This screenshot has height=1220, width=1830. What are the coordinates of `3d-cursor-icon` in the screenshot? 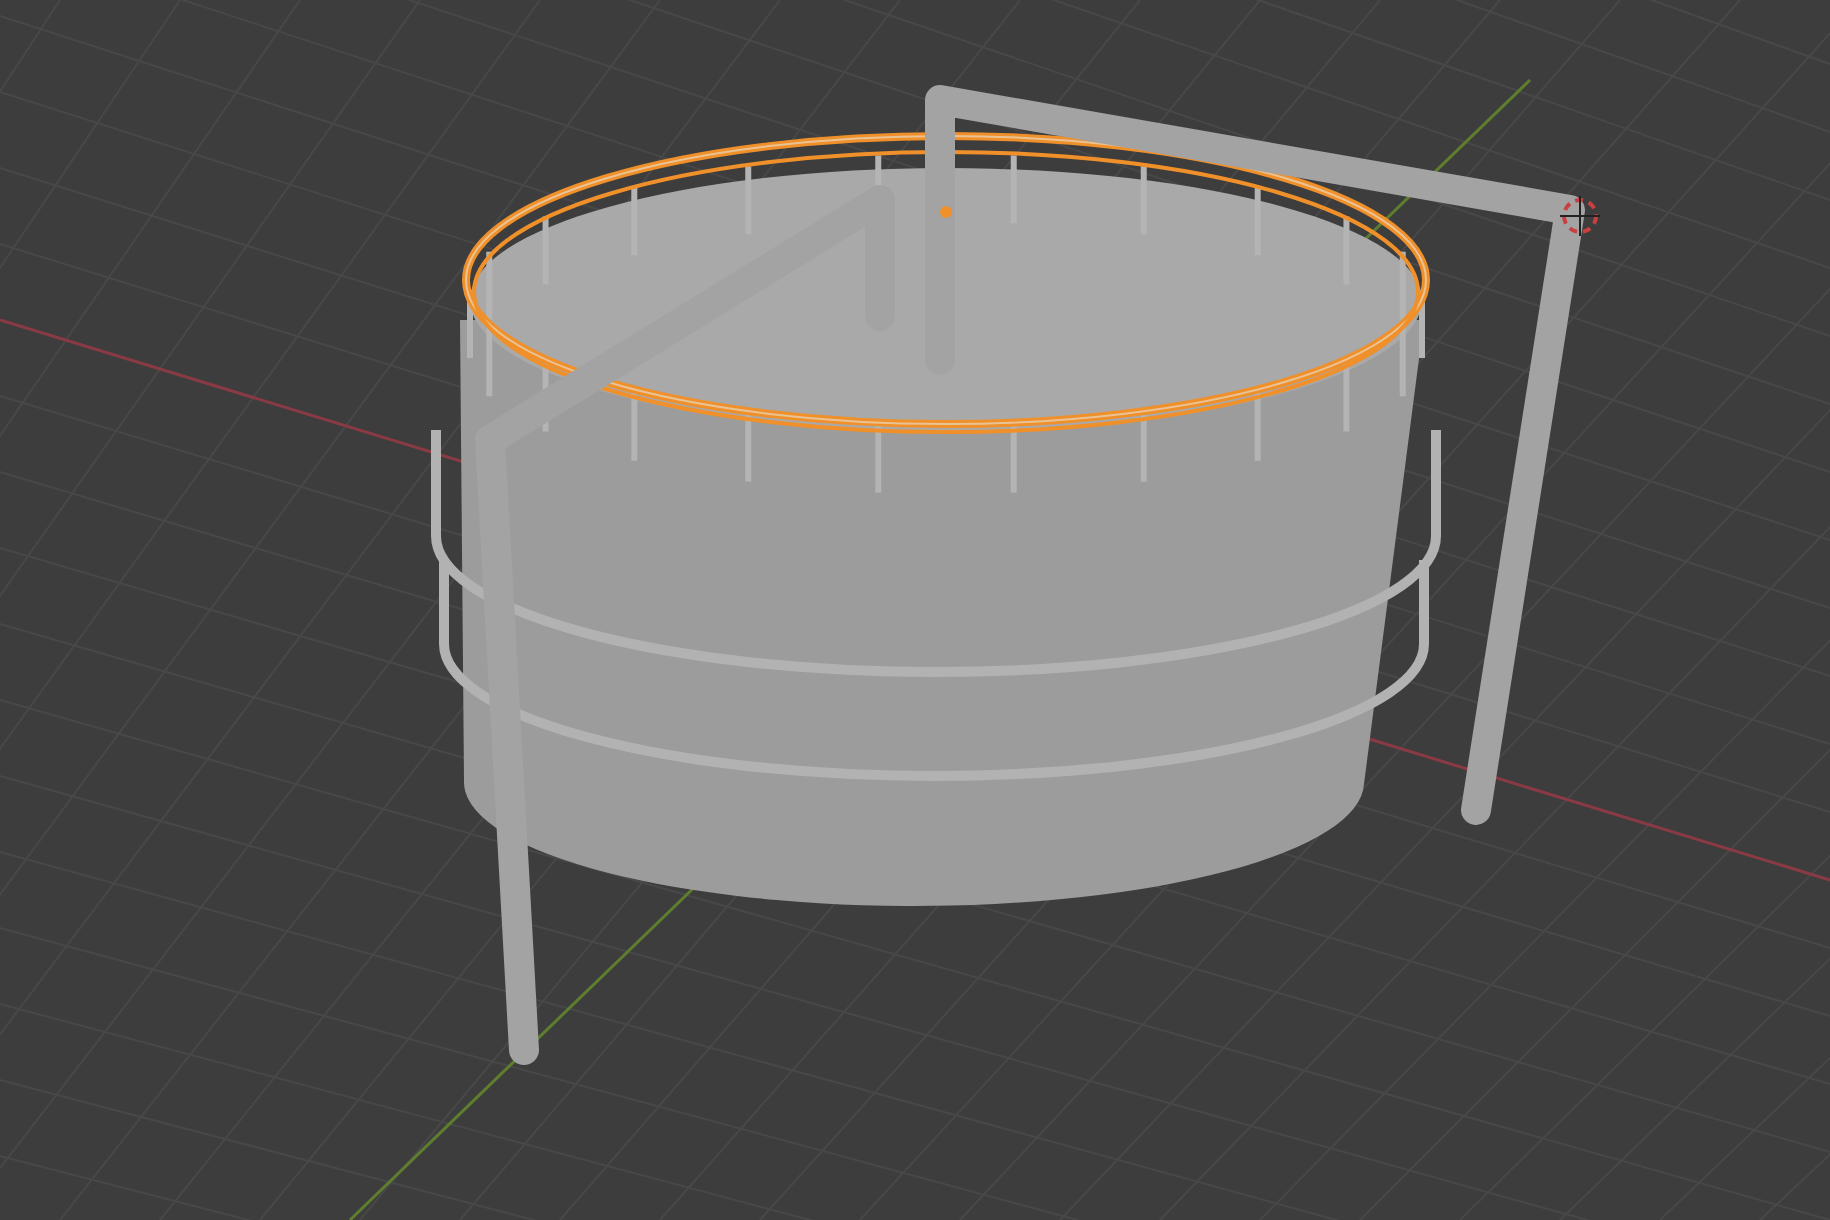 It's located at (1580, 216).